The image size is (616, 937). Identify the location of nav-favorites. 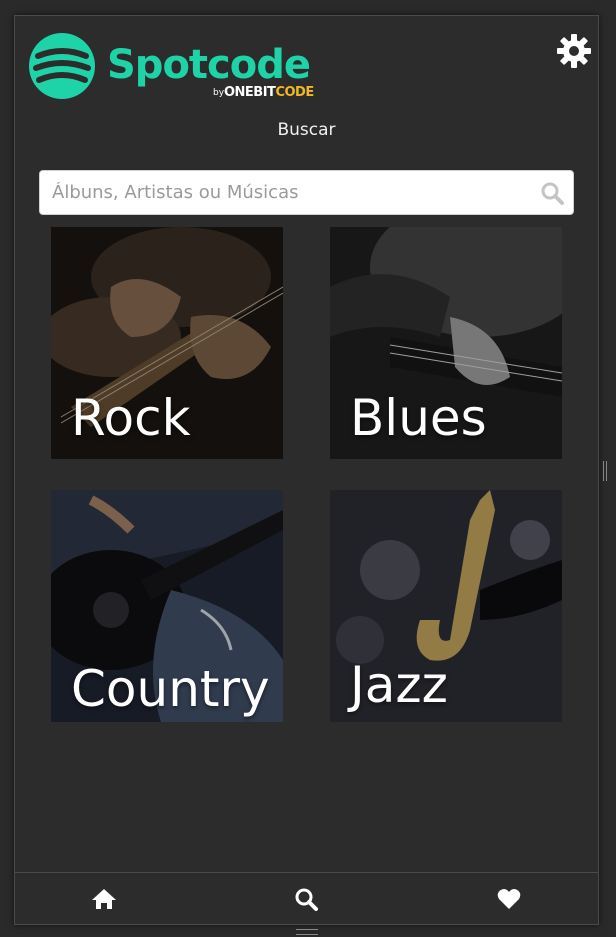
(509, 899).